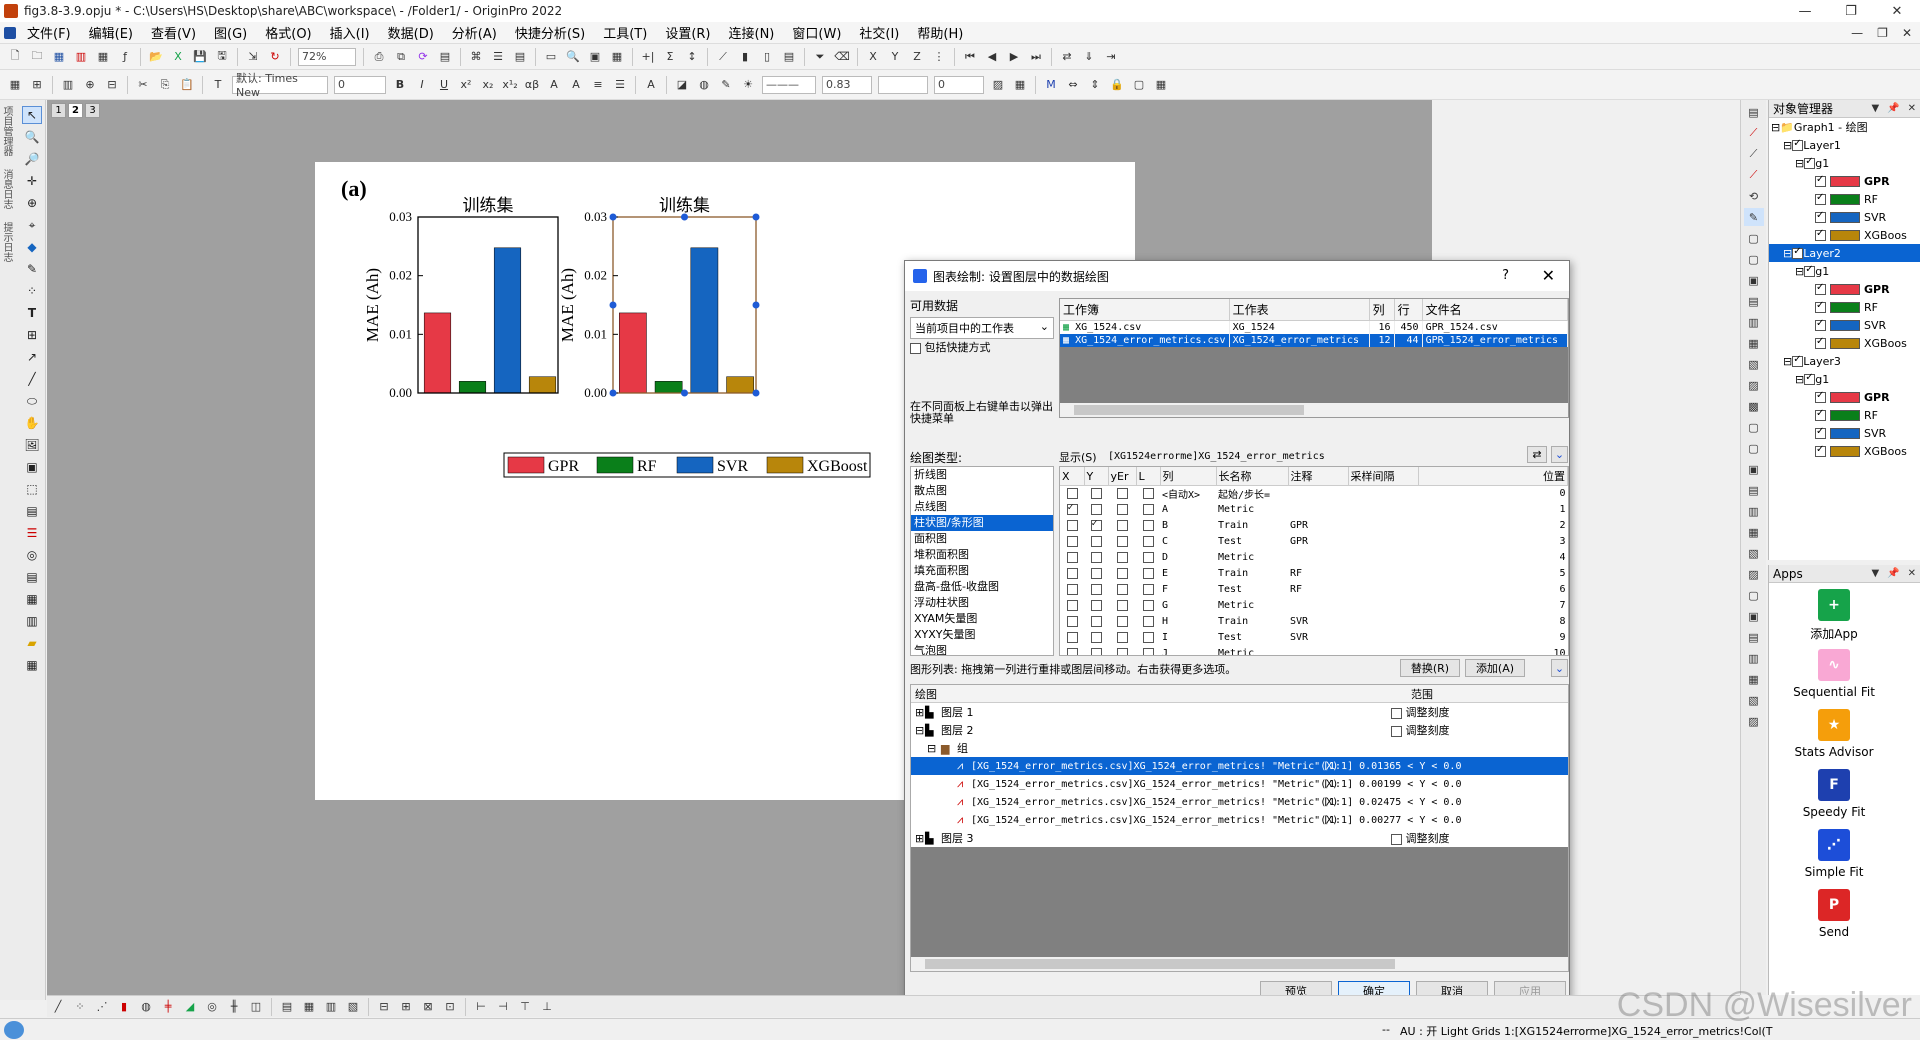  What do you see at coordinates (1754, 490) in the screenshot?
I see `layer-13-icon: ▤` at bounding box center [1754, 490].